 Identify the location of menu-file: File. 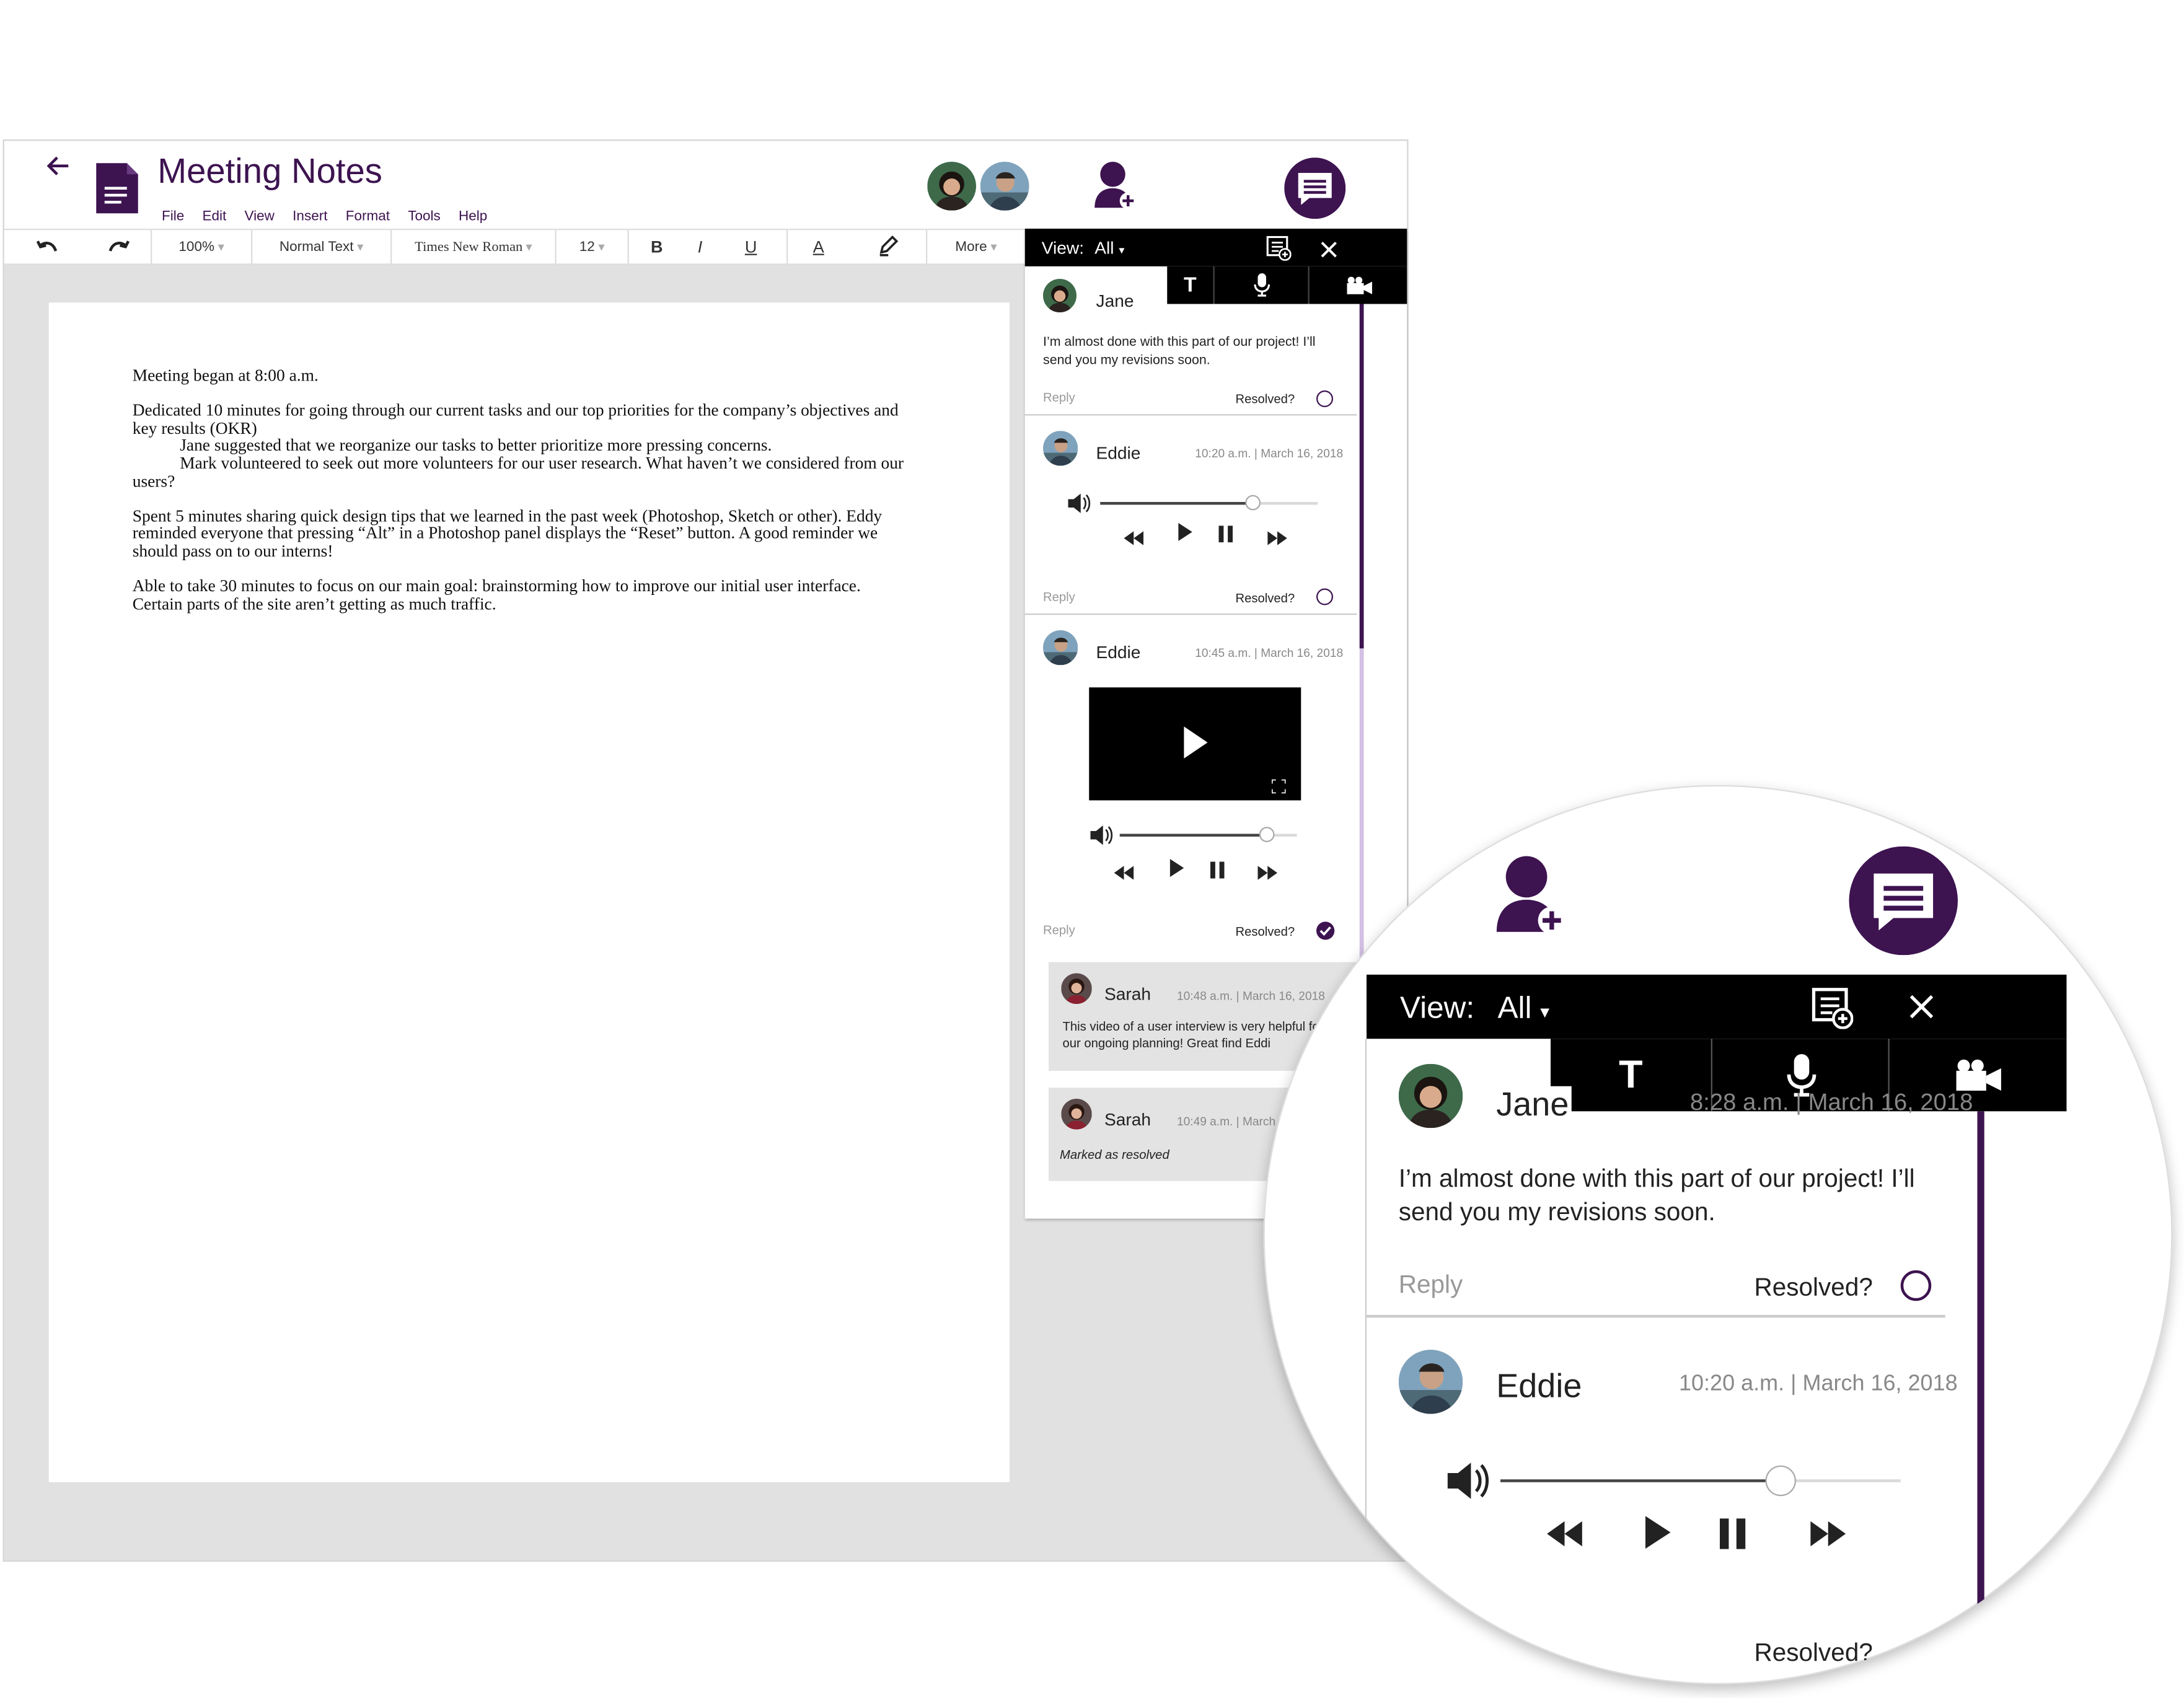
(173, 217).